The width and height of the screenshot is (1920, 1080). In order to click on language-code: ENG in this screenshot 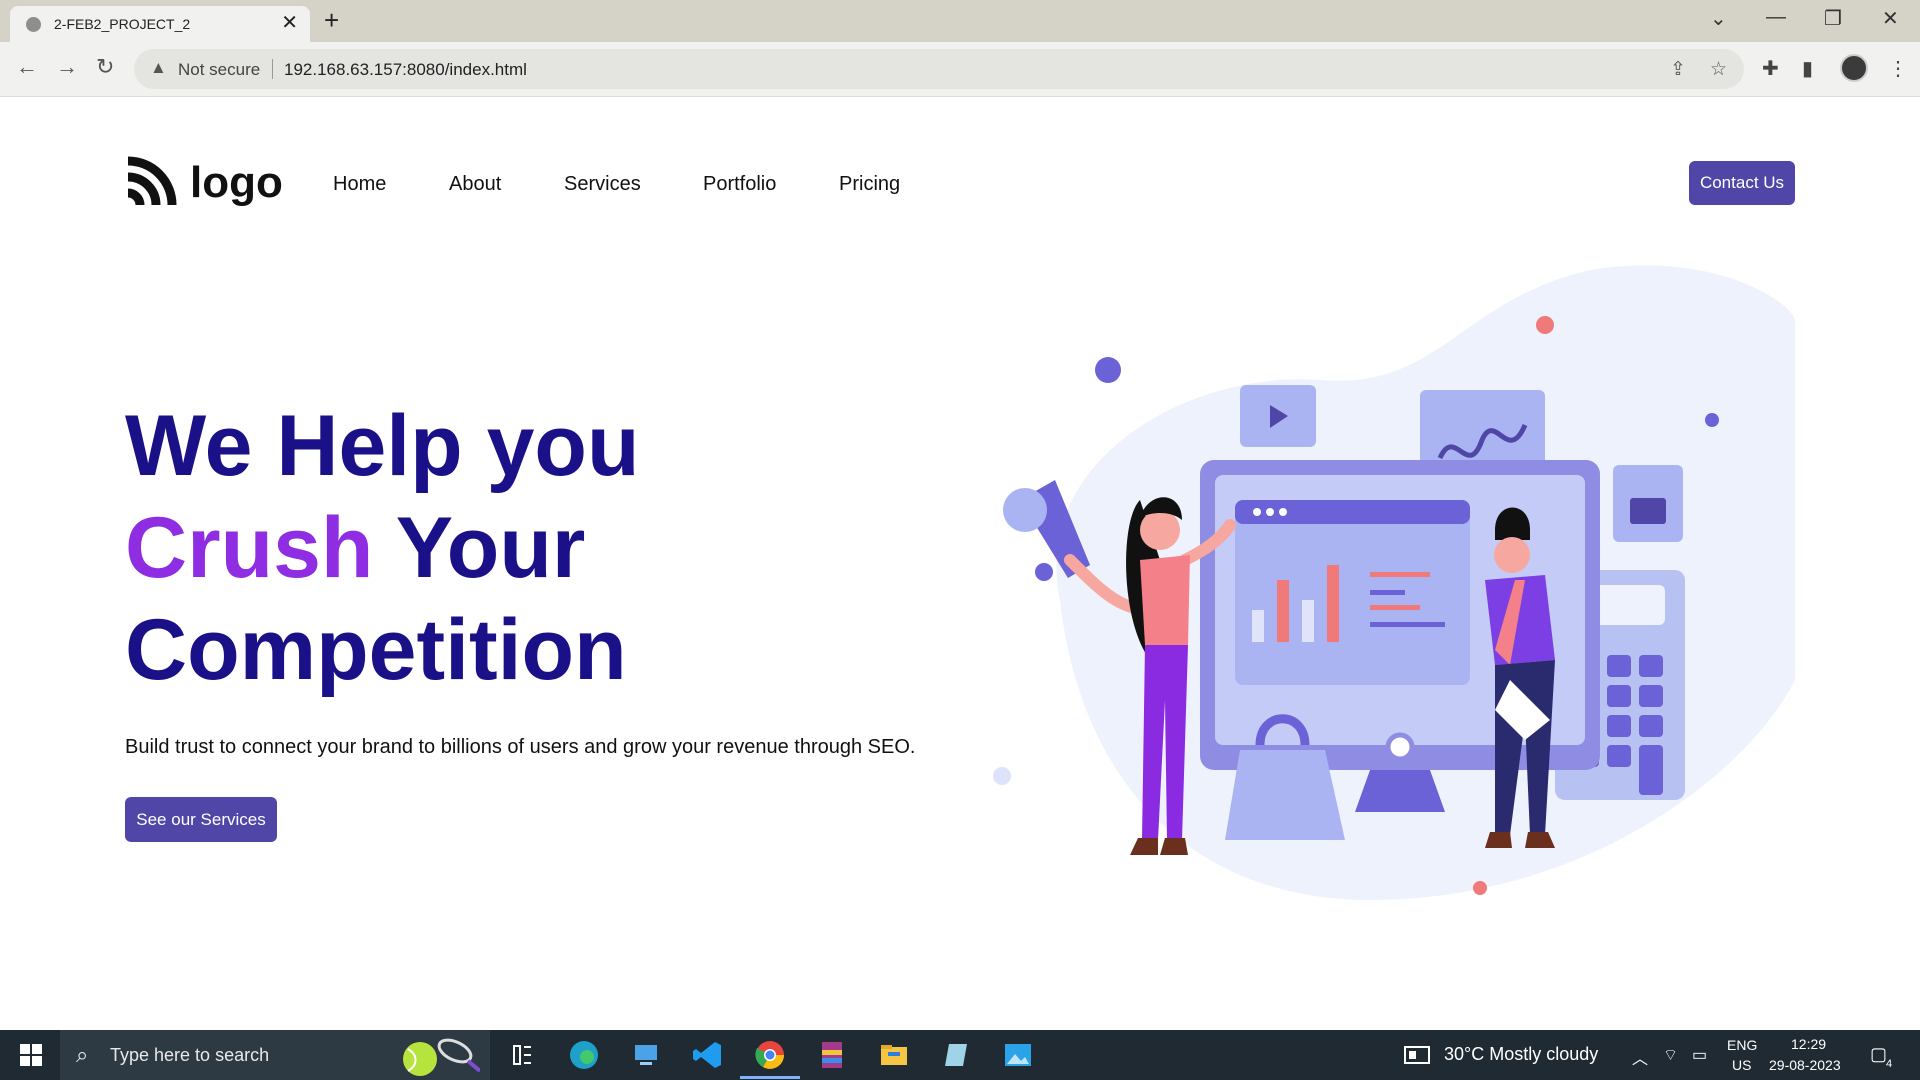, I will do `click(1742, 1045)`.